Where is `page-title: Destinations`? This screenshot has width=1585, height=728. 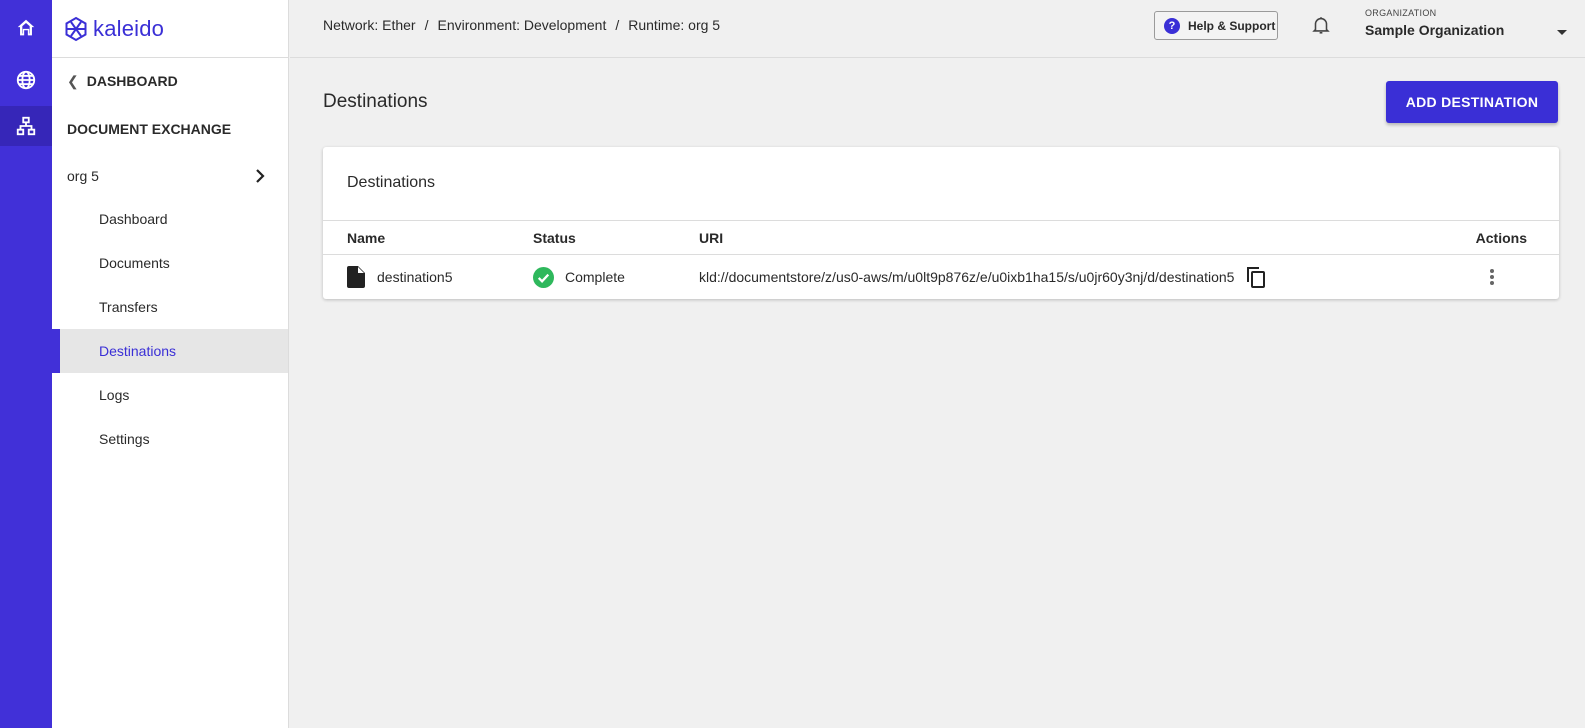 page-title: Destinations is located at coordinates (375, 101).